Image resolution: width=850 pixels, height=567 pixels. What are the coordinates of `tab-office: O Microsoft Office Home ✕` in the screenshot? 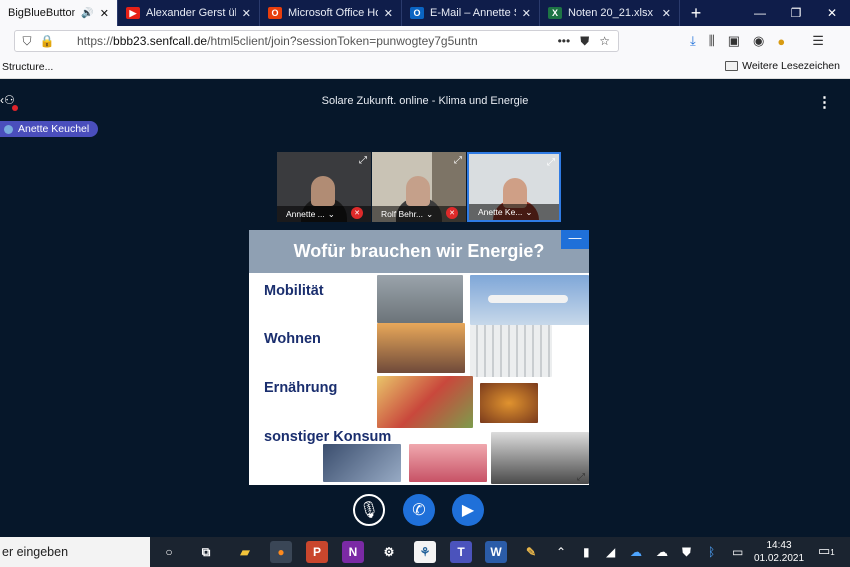 It's located at (331, 13).